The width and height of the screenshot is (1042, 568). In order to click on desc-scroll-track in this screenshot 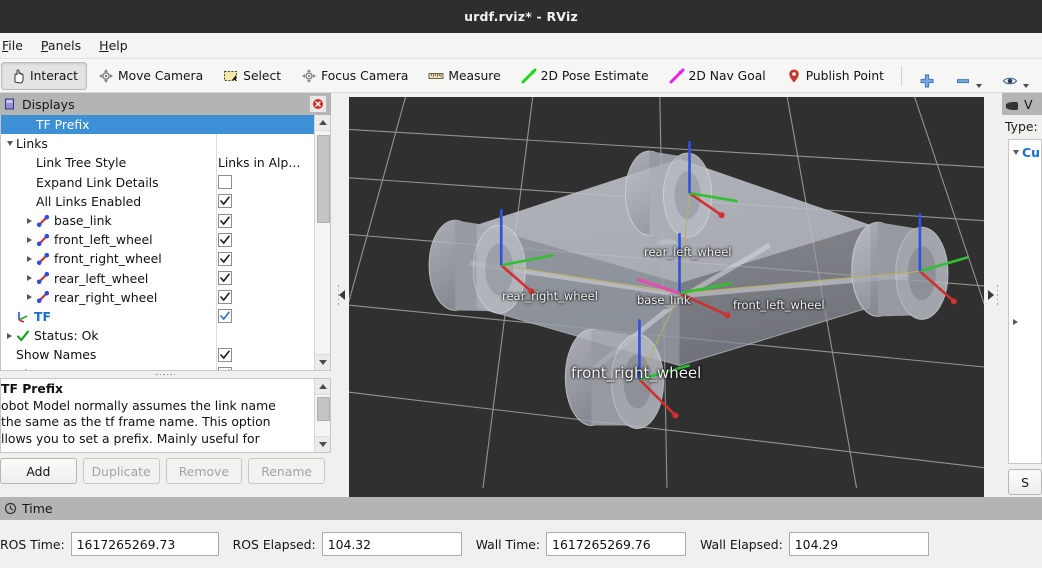, I will do `click(322, 415)`.